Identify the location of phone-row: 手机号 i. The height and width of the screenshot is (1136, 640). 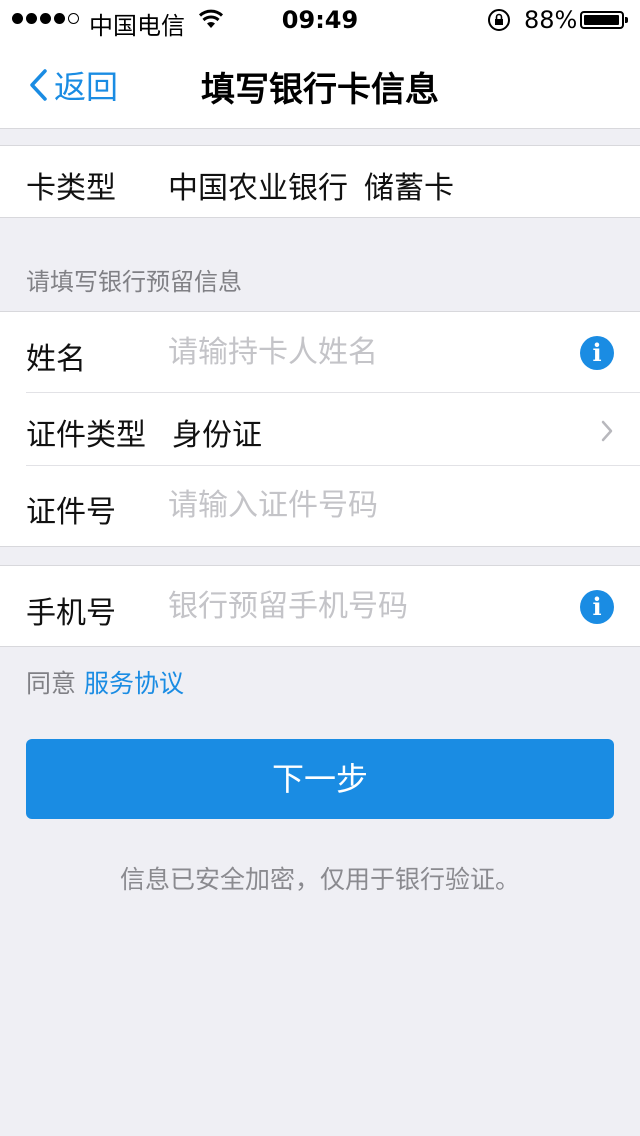
(320, 606).